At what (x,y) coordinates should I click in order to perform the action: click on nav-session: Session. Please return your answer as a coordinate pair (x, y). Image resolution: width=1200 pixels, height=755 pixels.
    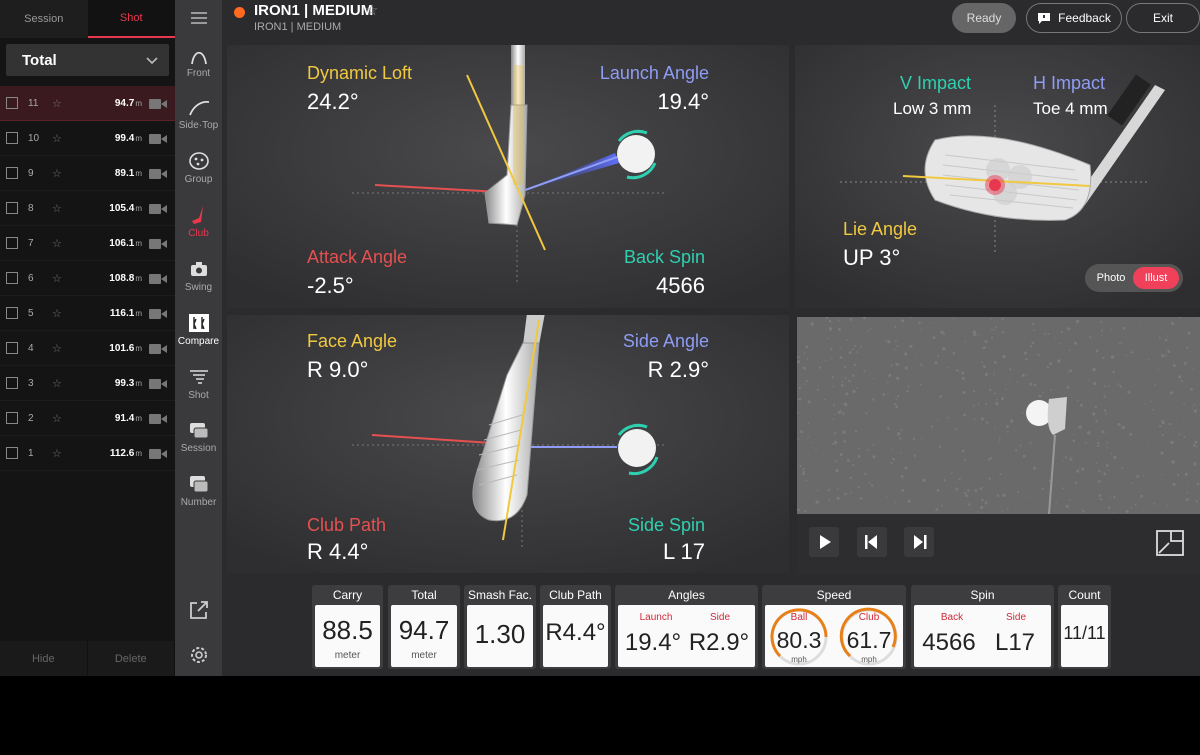
    Looking at the image, I should click on (198, 437).